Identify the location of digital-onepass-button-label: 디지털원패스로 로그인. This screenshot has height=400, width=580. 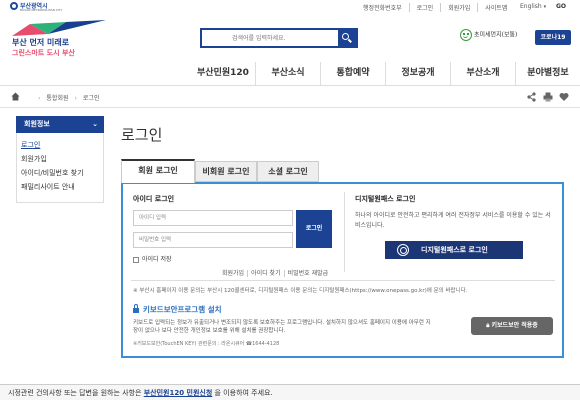
(454, 250).